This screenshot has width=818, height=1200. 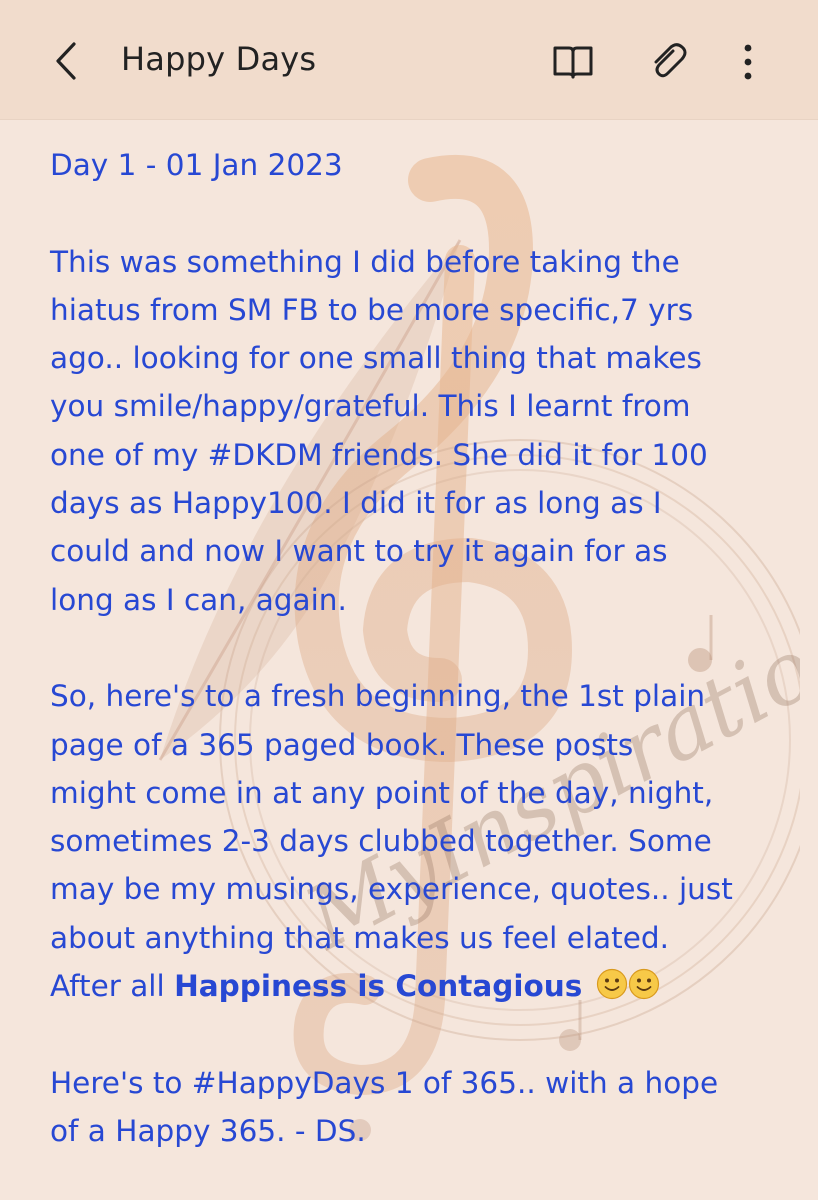 What do you see at coordinates (198, 599) in the screenshot?
I see `note-line: long as I can, again.` at bounding box center [198, 599].